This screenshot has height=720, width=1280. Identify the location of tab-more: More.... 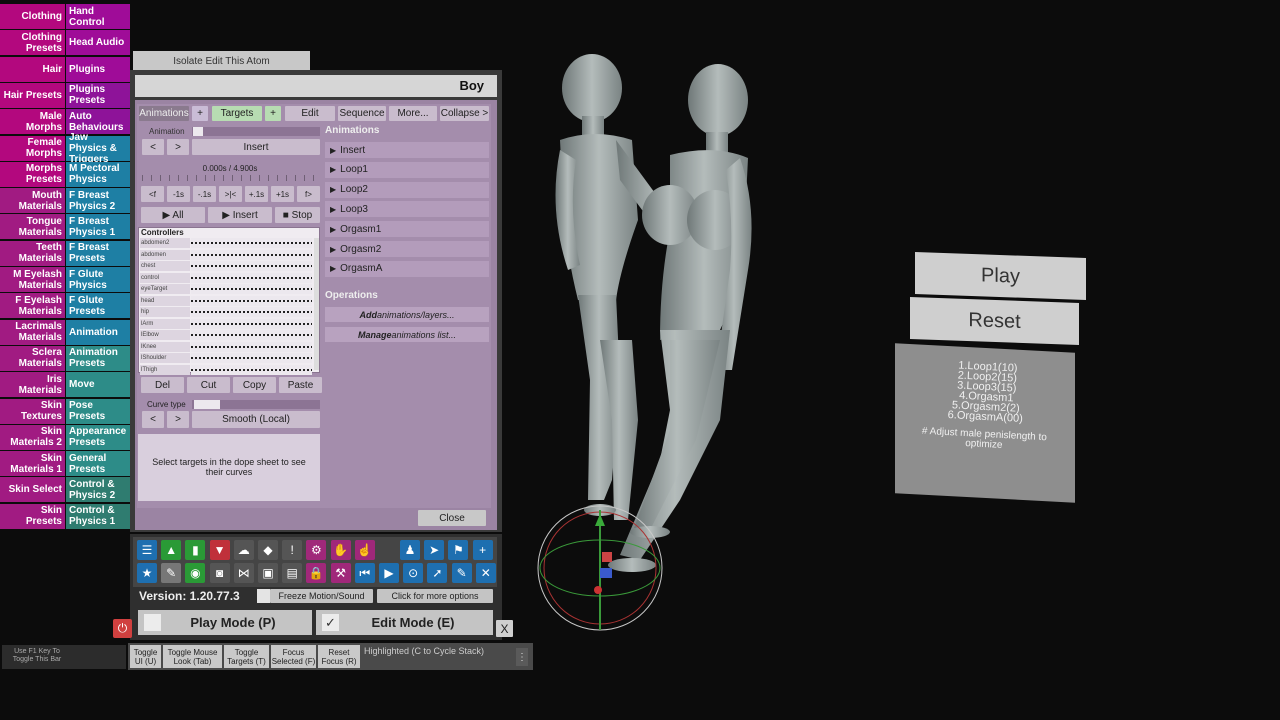
(413, 113).